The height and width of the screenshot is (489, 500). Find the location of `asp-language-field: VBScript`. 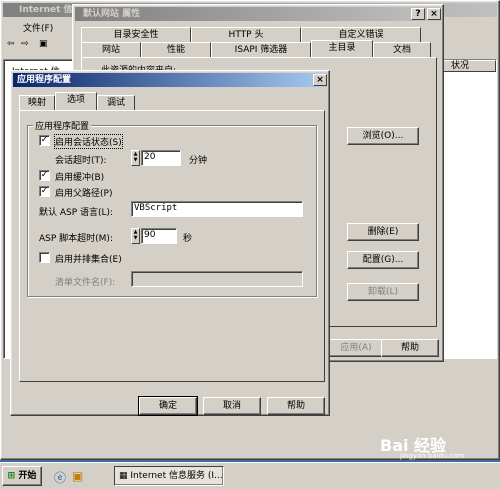

asp-language-field: VBScript is located at coordinates (217, 209).